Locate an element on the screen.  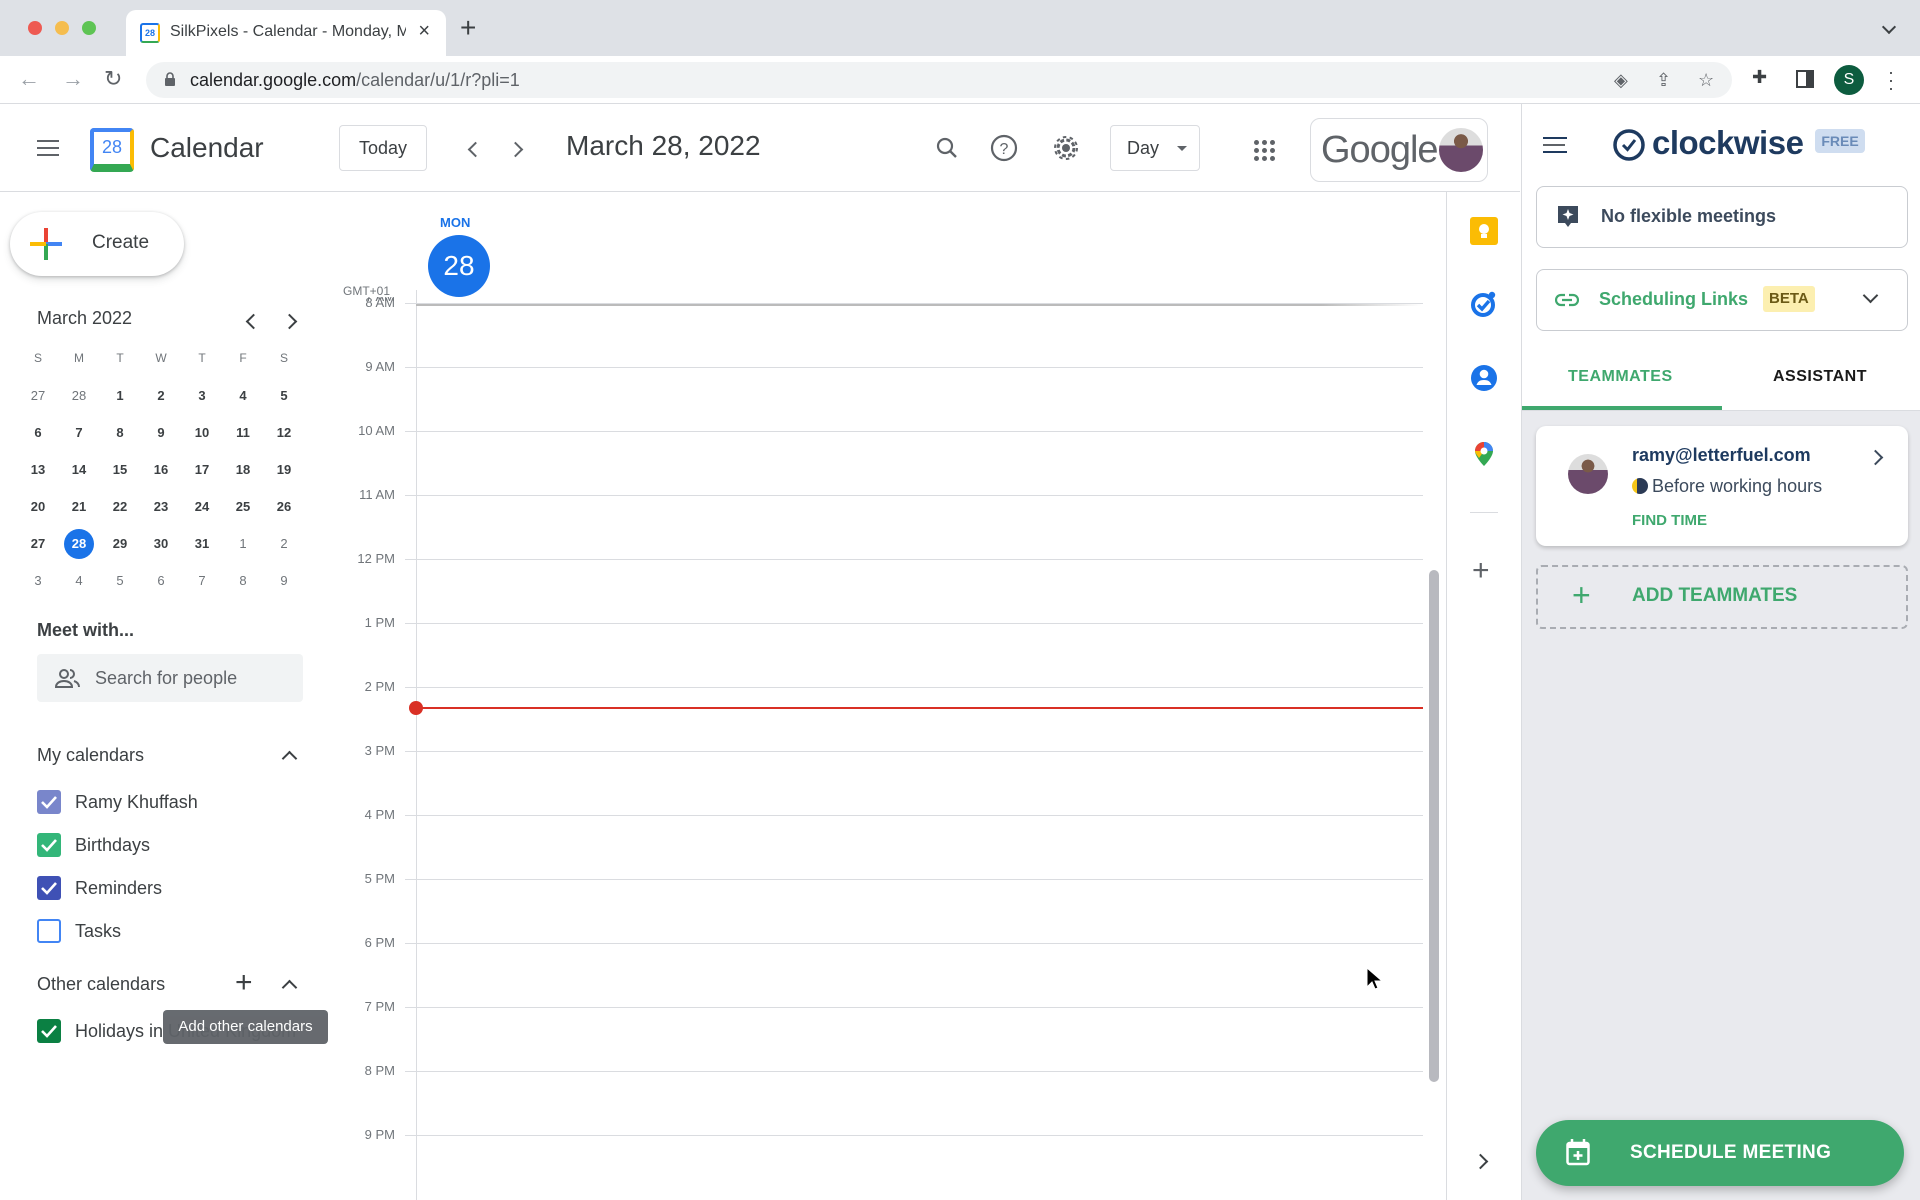
mini-calendar-day: 30 is located at coordinates (161, 544).